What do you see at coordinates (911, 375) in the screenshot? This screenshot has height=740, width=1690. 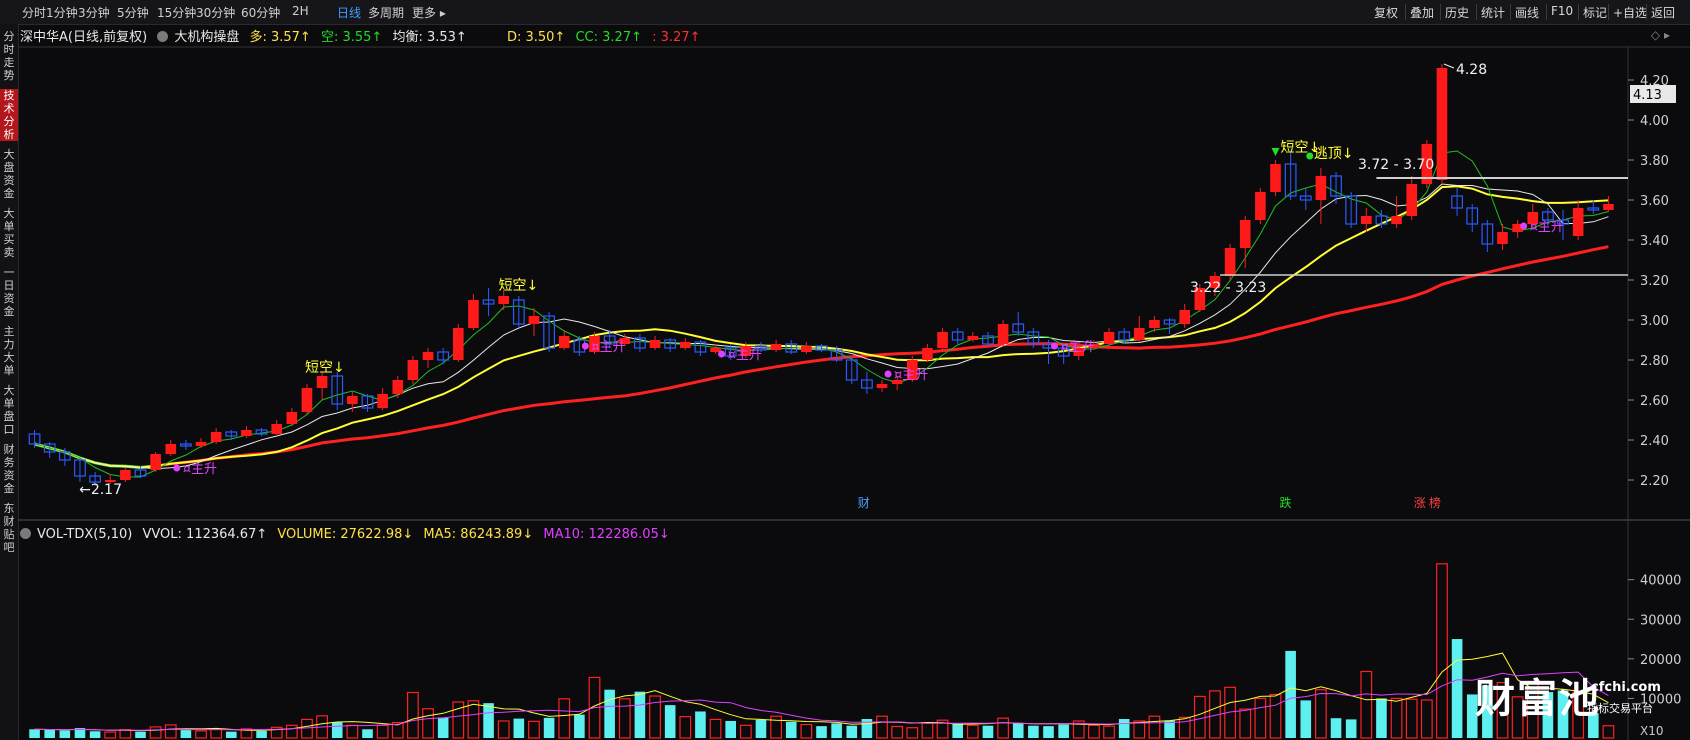 I see `rise-label-3: ¤主升` at bounding box center [911, 375].